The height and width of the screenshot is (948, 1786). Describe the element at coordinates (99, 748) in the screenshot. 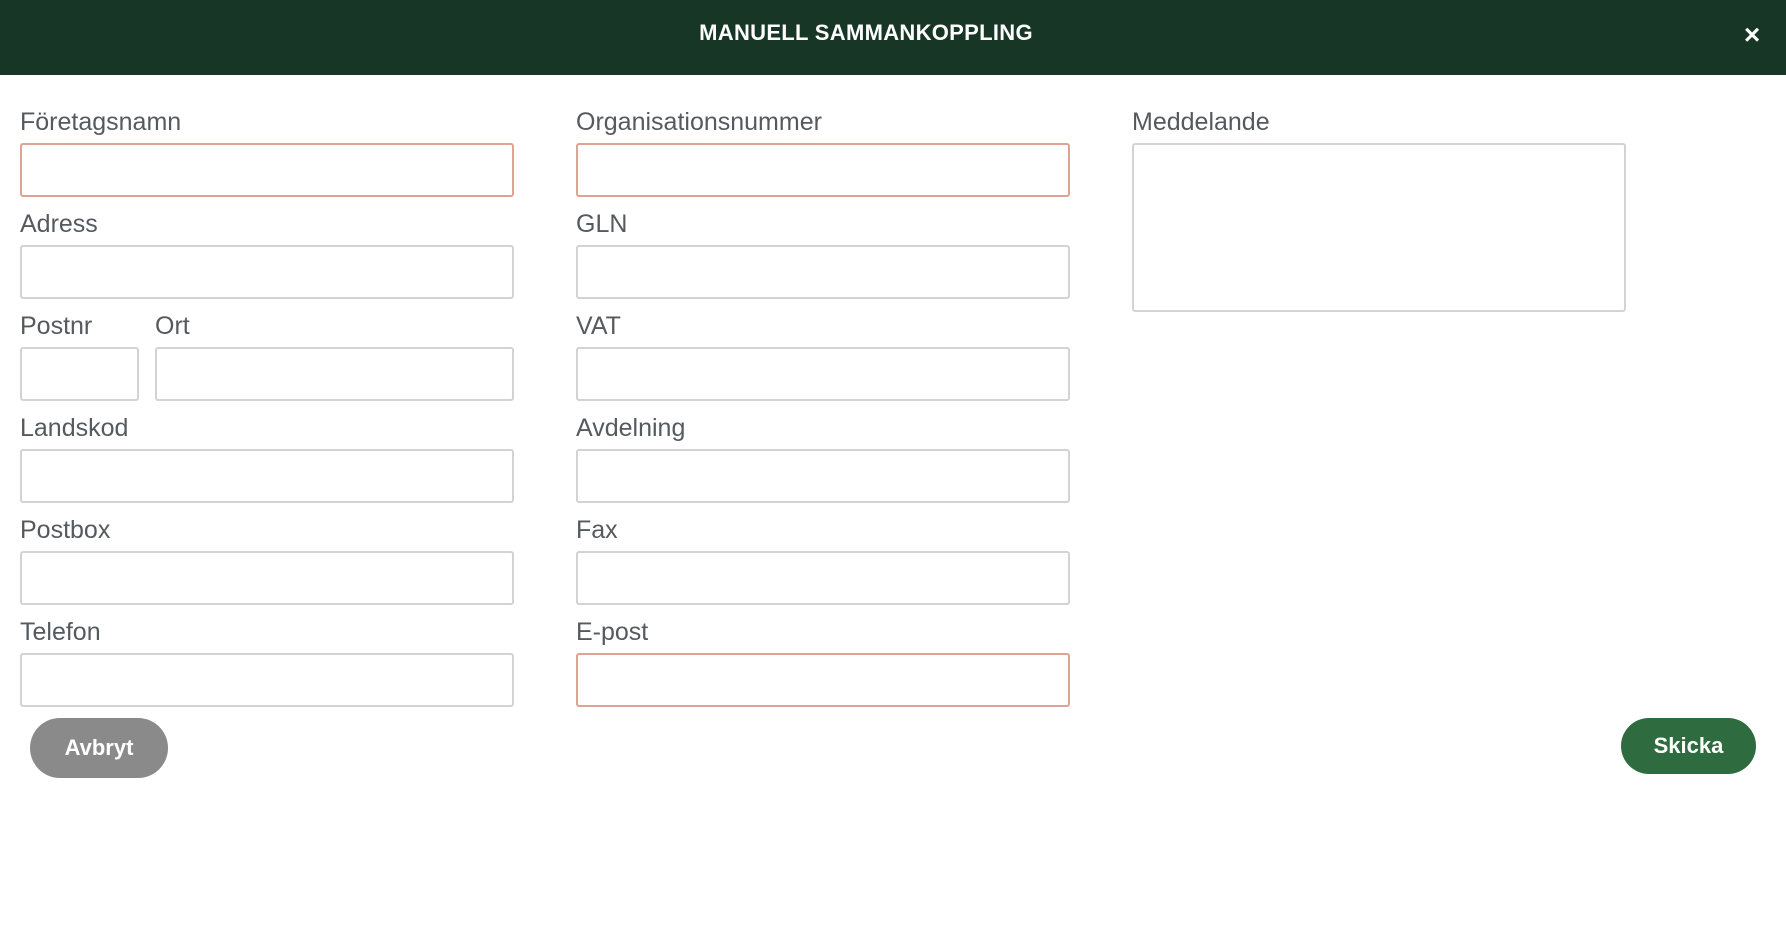

I see `cancel-button: Avbryt` at that location.